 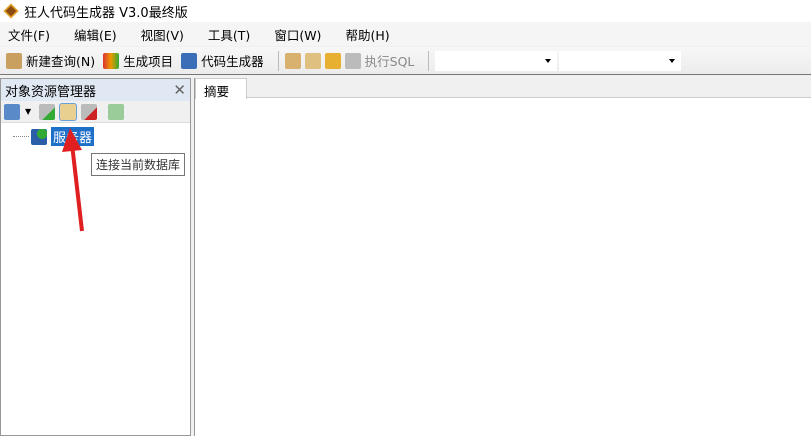 What do you see at coordinates (332, 60) in the screenshot?
I see `database-table-icon` at bounding box center [332, 60].